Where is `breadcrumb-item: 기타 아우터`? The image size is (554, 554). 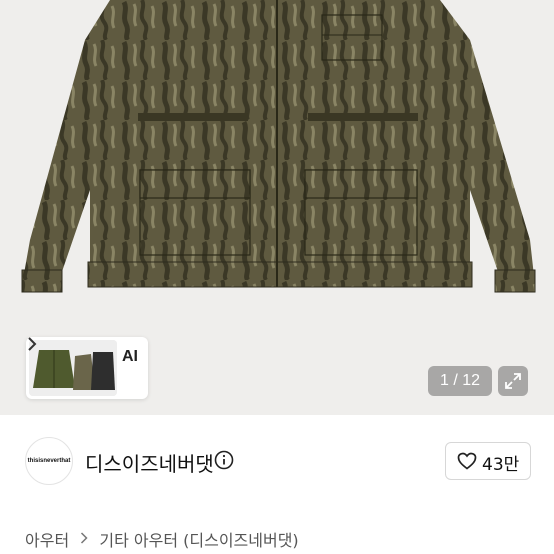
breadcrumb-item: 기타 아우터 is located at coordinates (138, 540).